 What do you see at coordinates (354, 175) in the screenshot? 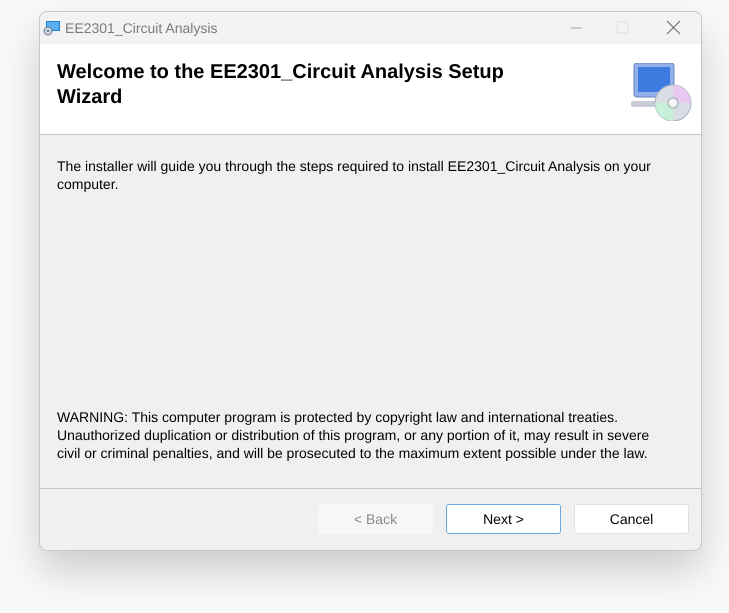
I see `intro-text: The installer will guide you through the steps required to install EE2301_Circuit Analysis on your computer.` at bounding box center [354, 175].